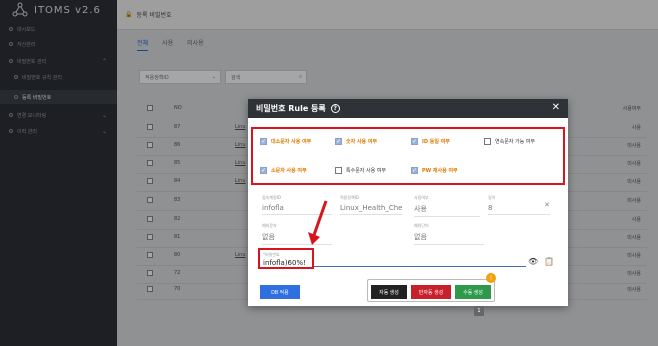 The height and width of the screenshot is (346, 658). What do you see at coordinates (473, 292) in the screenshot?
I see `manual-generate-button: 수동 생성` at bounding box center [473, 292].